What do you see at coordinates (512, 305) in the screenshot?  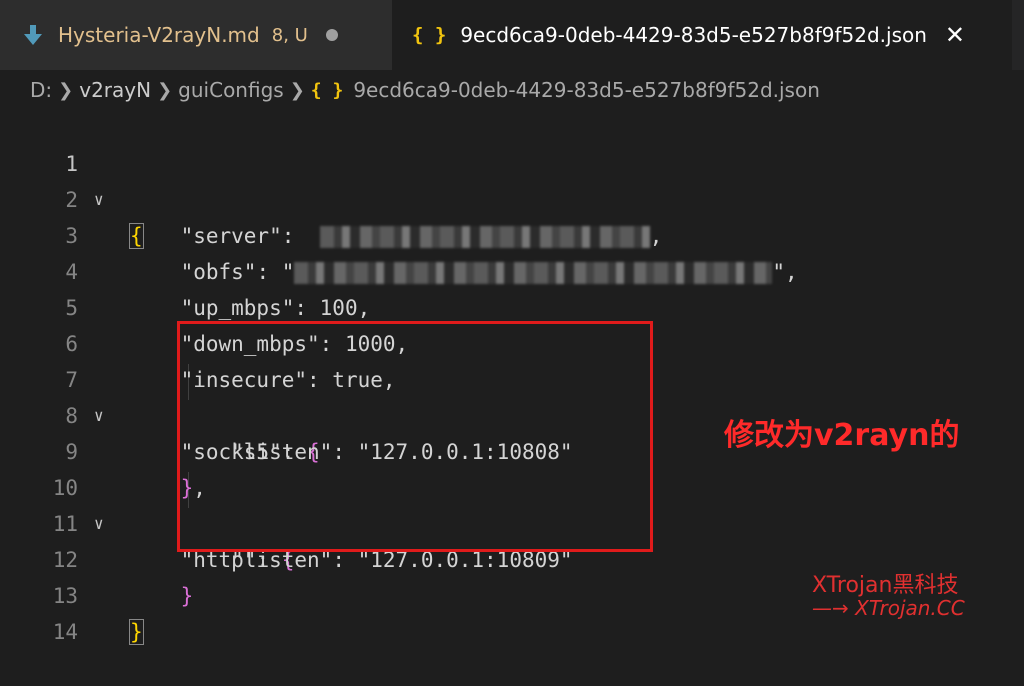 I see `code-line: 5 "down_mbps": 1000,` at bounding box center [512, 305].